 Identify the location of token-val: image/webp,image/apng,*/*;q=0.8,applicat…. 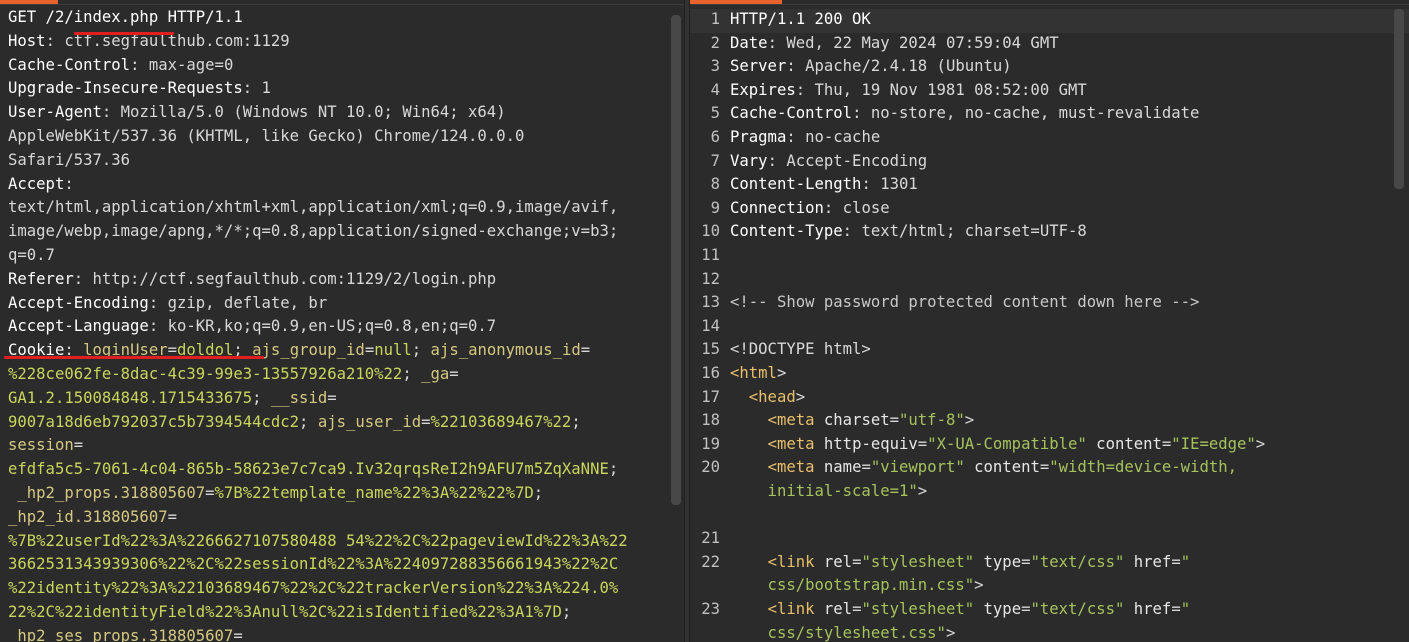
(313, 231).